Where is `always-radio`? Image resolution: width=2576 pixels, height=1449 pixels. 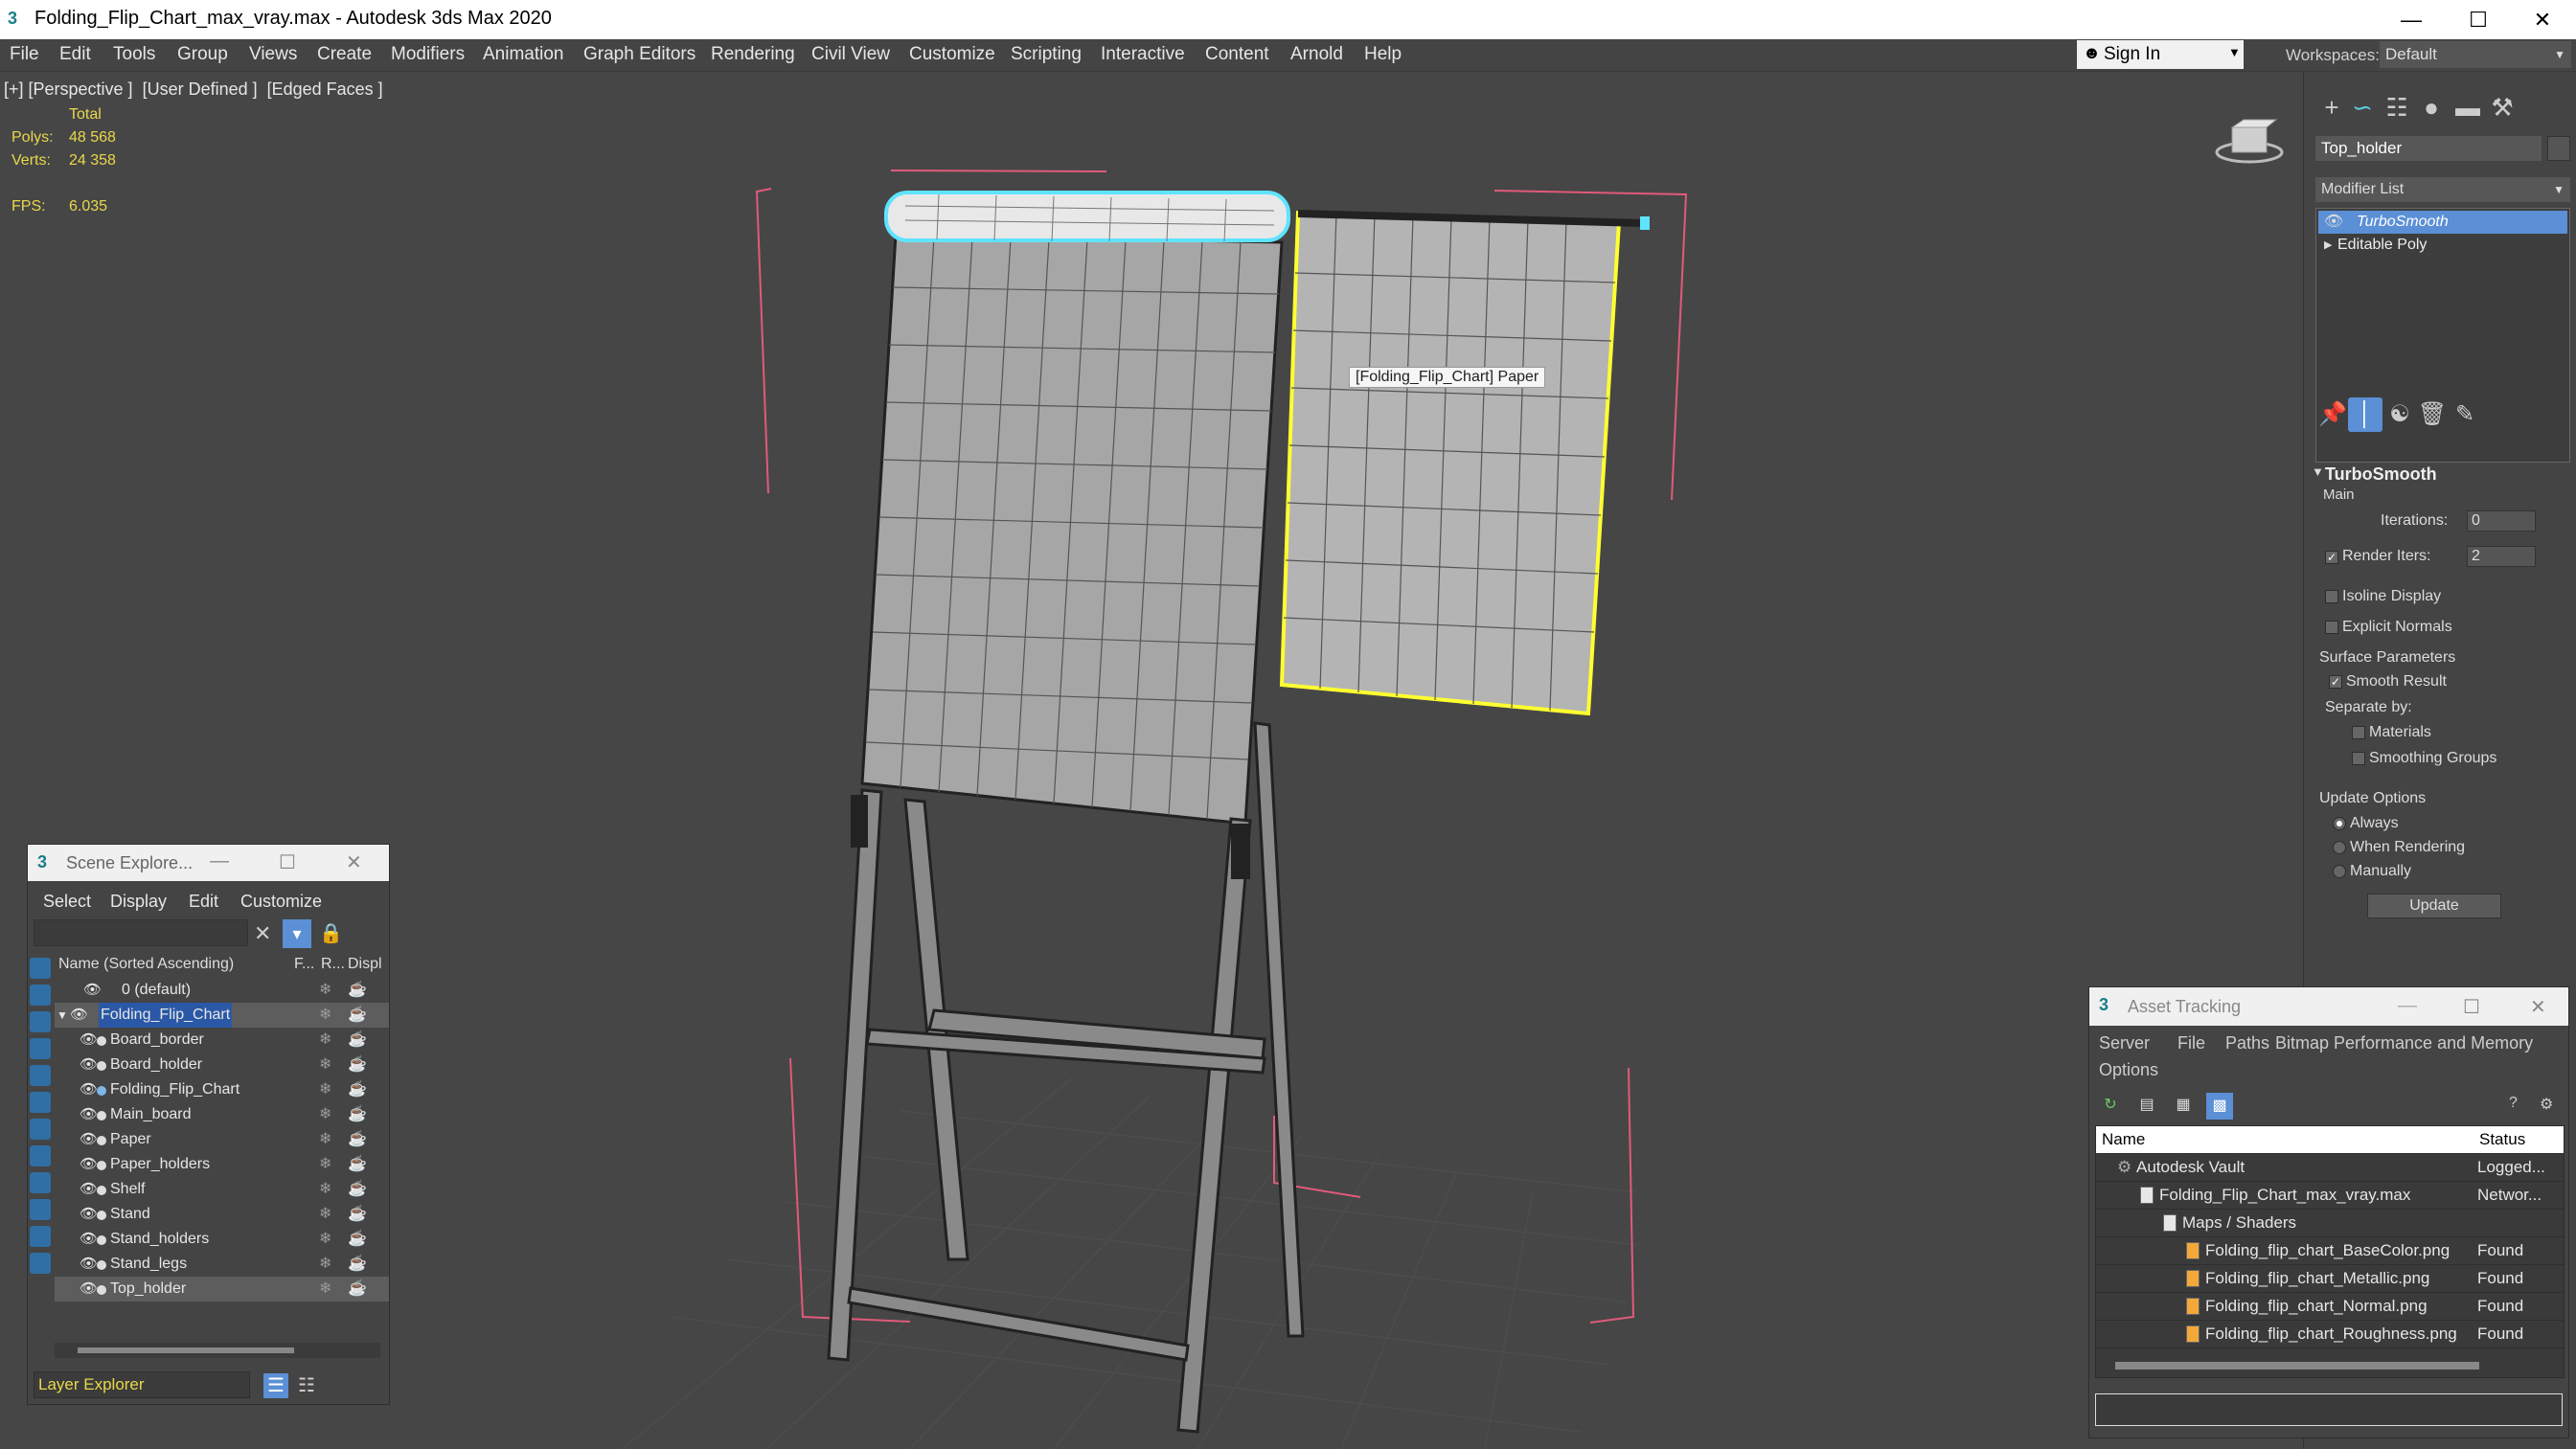 always-radio is located at coordinates (2340, 823).